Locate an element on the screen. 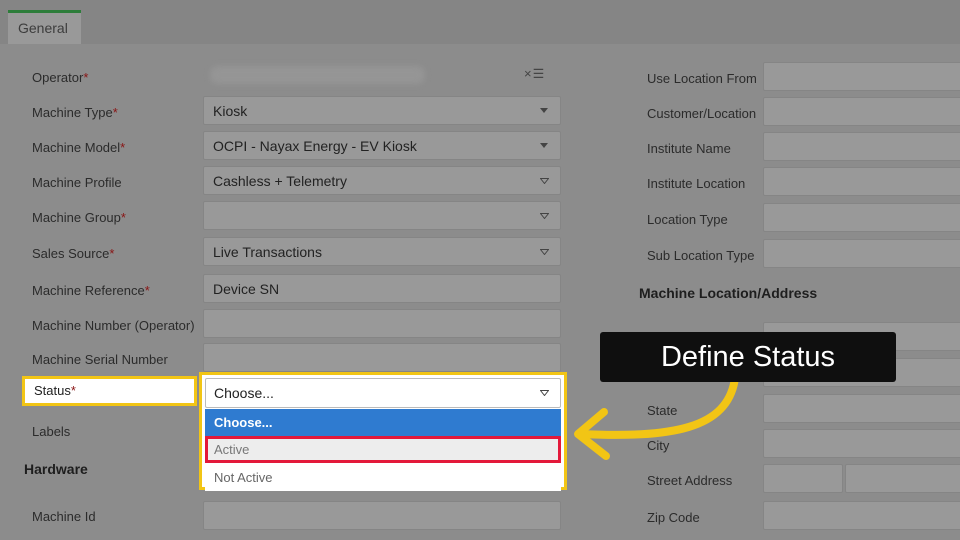  machine-group-label: Machine Group* is located at coordinates (79, 217).